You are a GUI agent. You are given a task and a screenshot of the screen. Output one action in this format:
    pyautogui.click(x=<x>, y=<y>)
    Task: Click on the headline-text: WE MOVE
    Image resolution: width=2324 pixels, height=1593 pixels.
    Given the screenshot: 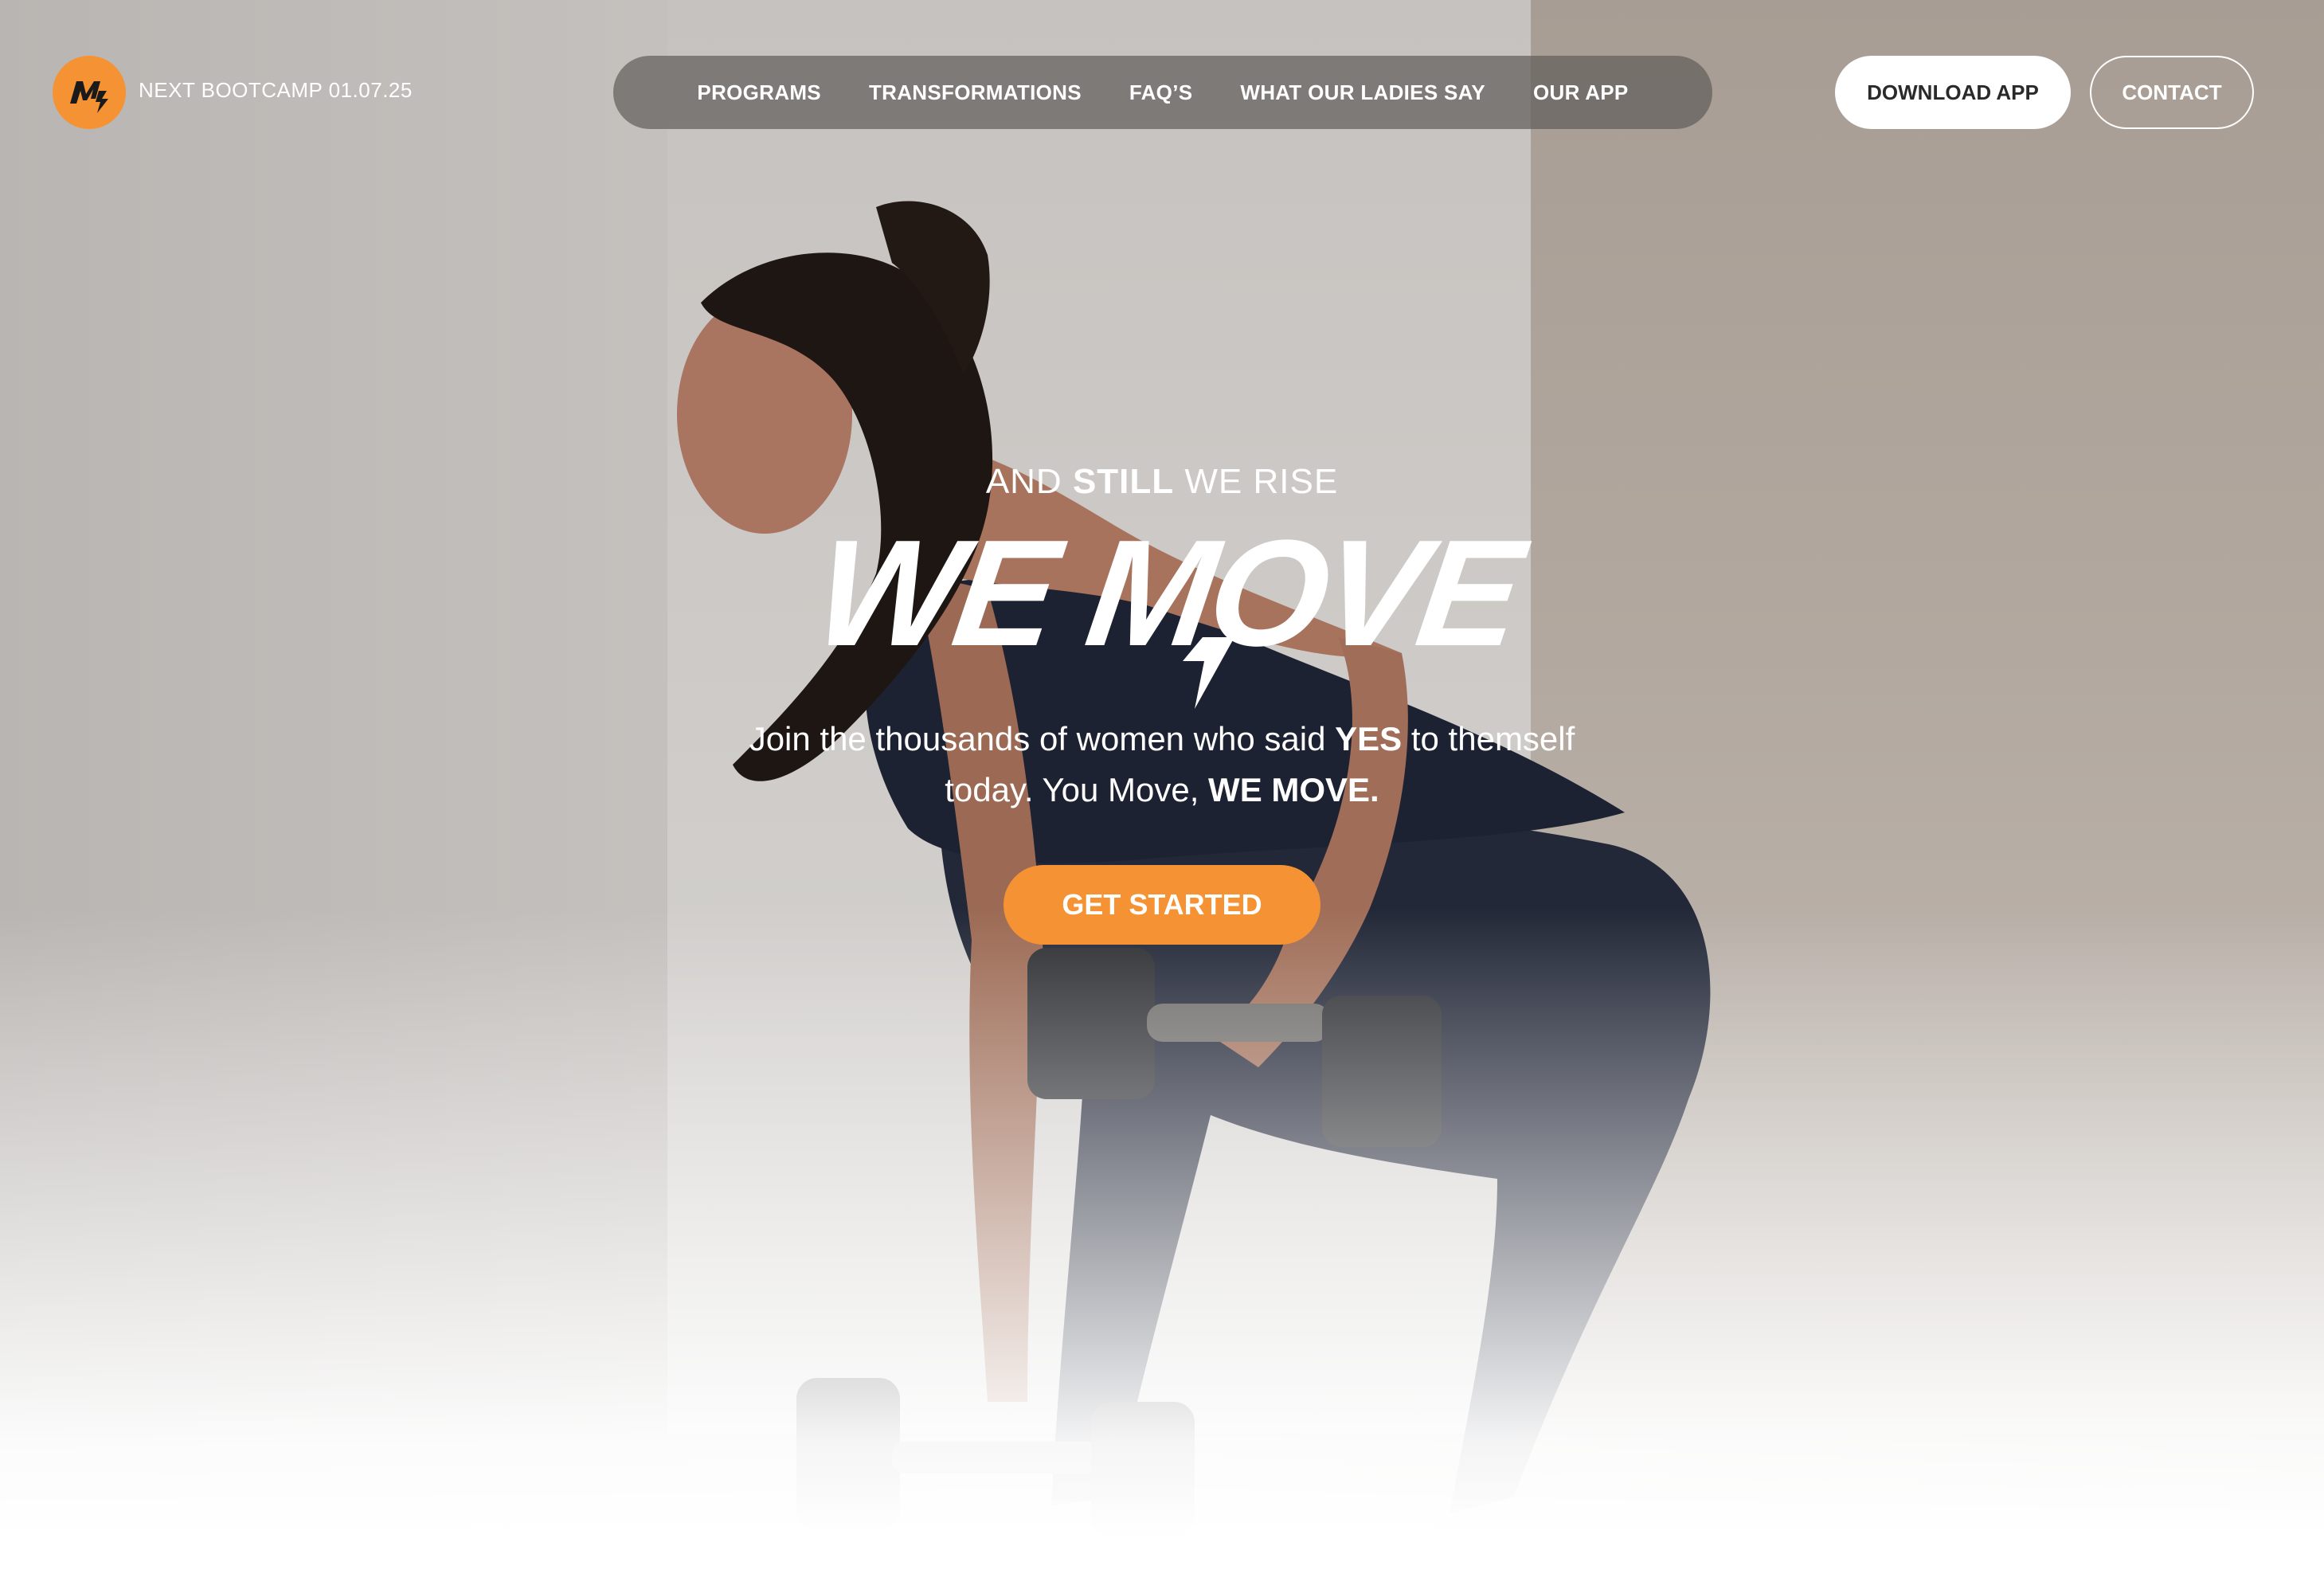 What is the action you would take?
    pyautogui.click(x=1171, y=594)
    